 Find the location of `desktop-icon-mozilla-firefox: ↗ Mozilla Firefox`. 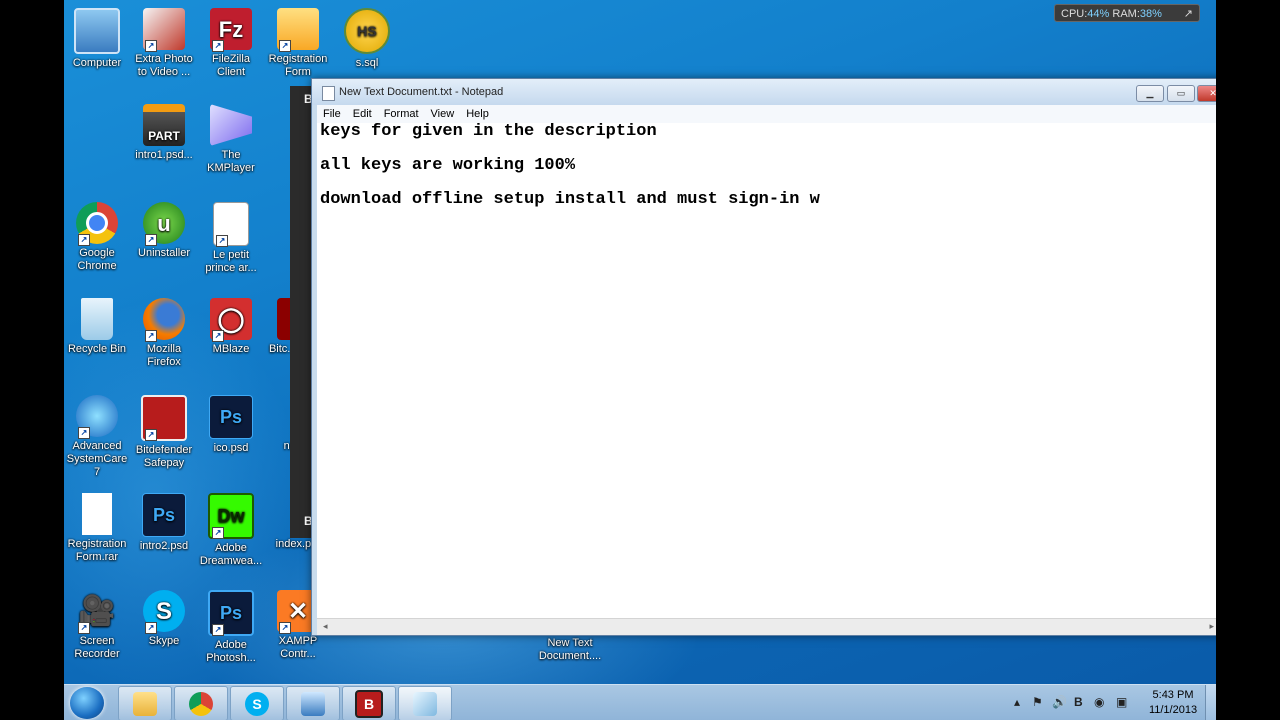

desktop-icon-mozilla-firefox: ↗ Mozilla Firefox is located at coordinates (164, 333).